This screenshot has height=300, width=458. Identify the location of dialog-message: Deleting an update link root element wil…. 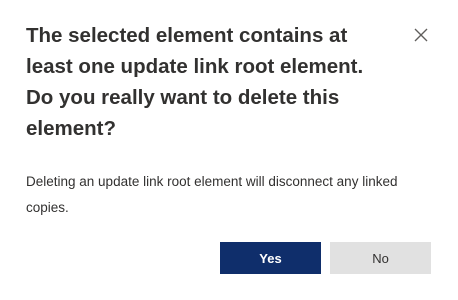
(212, 194).